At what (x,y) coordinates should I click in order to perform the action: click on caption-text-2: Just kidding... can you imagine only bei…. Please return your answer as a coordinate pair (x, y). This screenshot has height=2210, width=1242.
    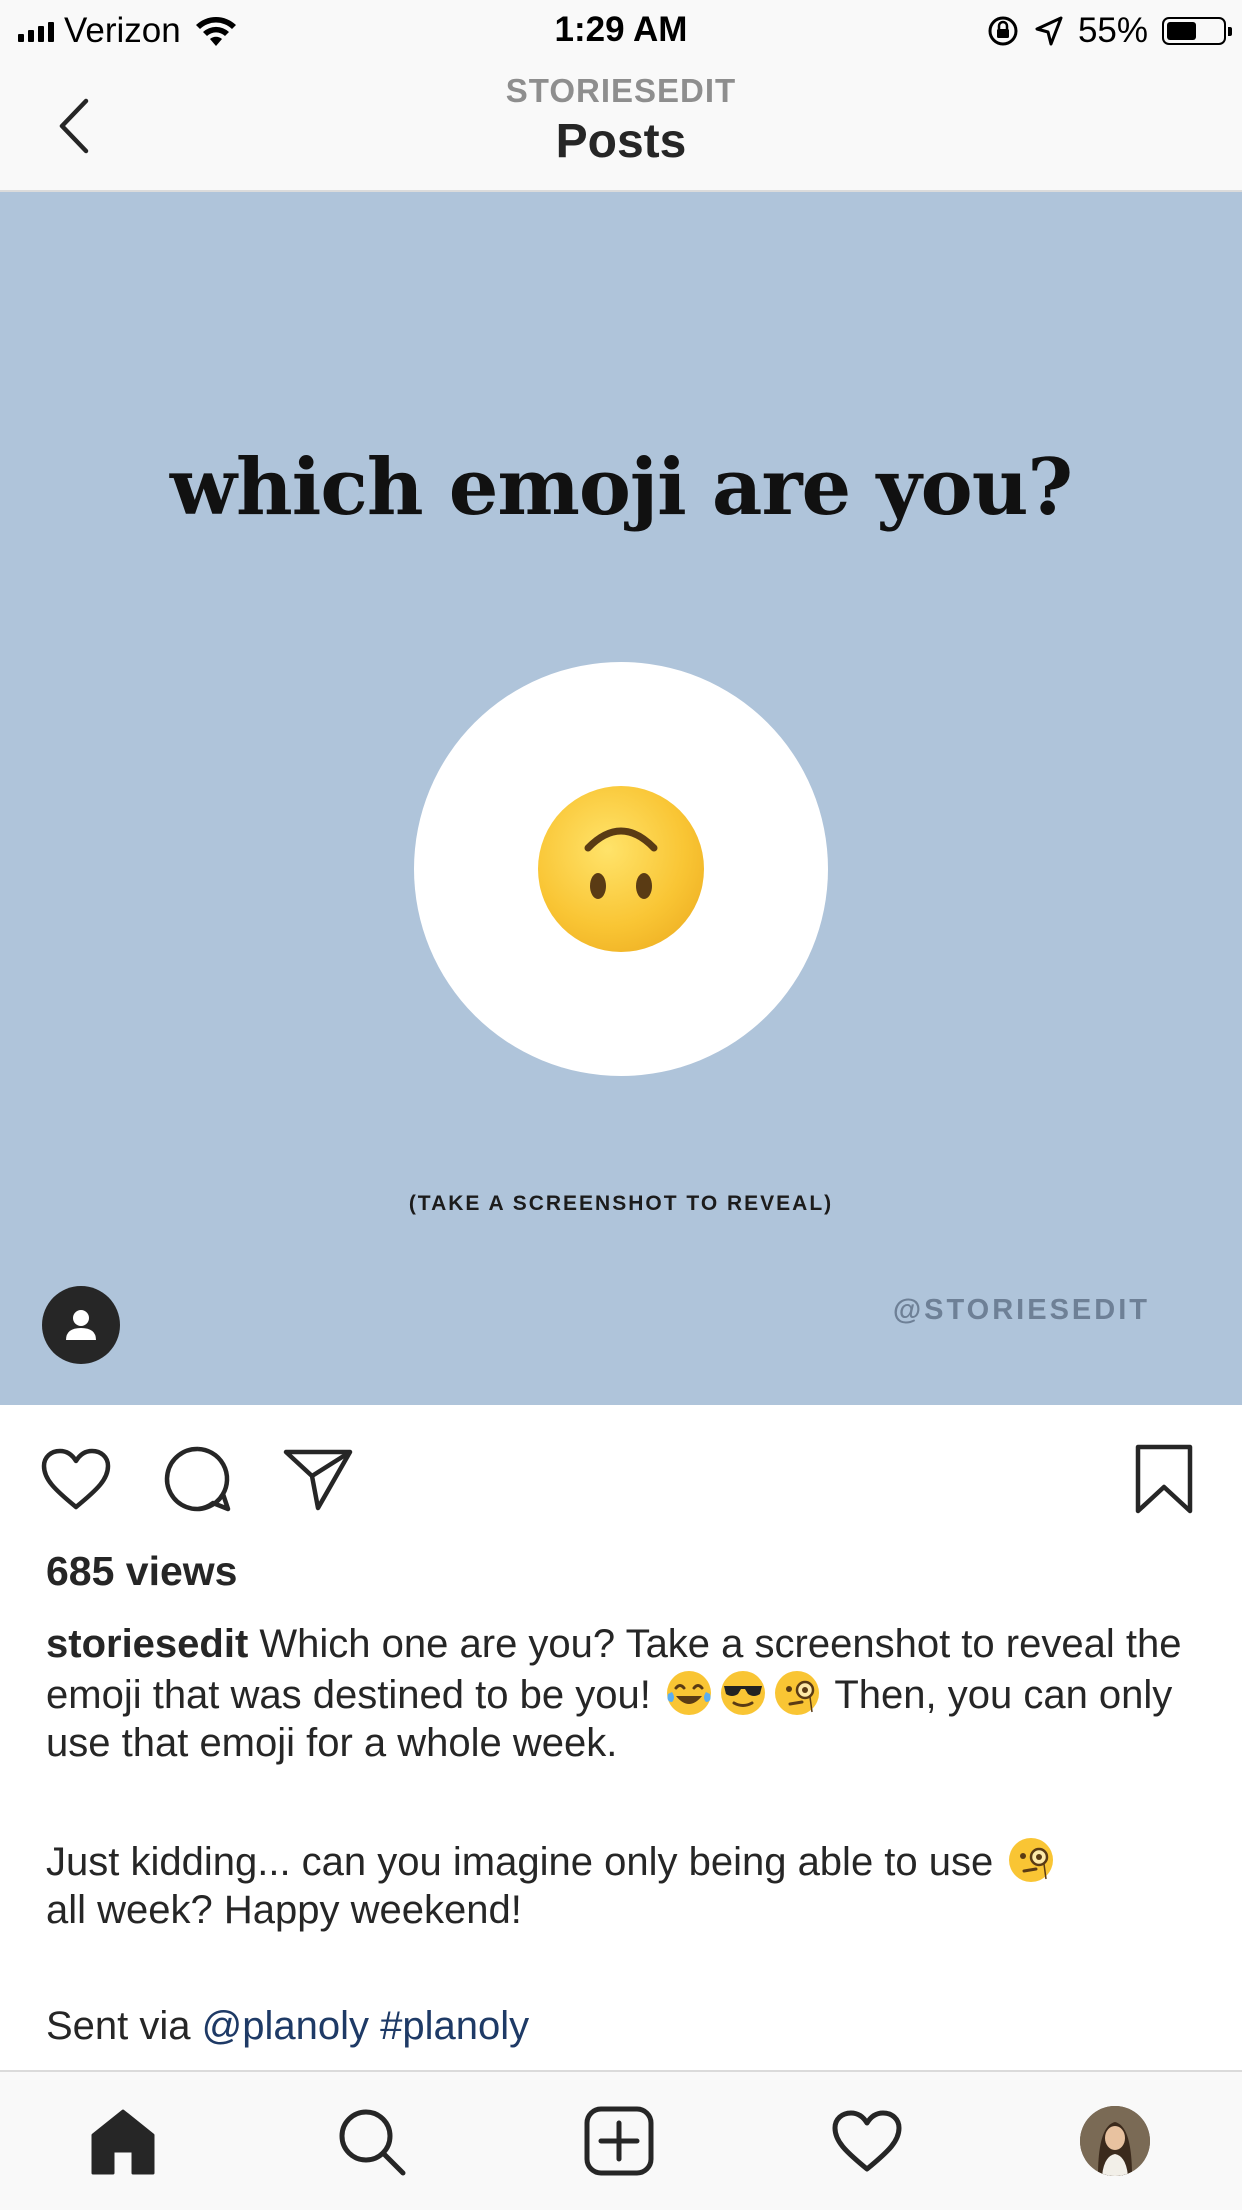
    Looking at the image, I should click on (525, 1862).